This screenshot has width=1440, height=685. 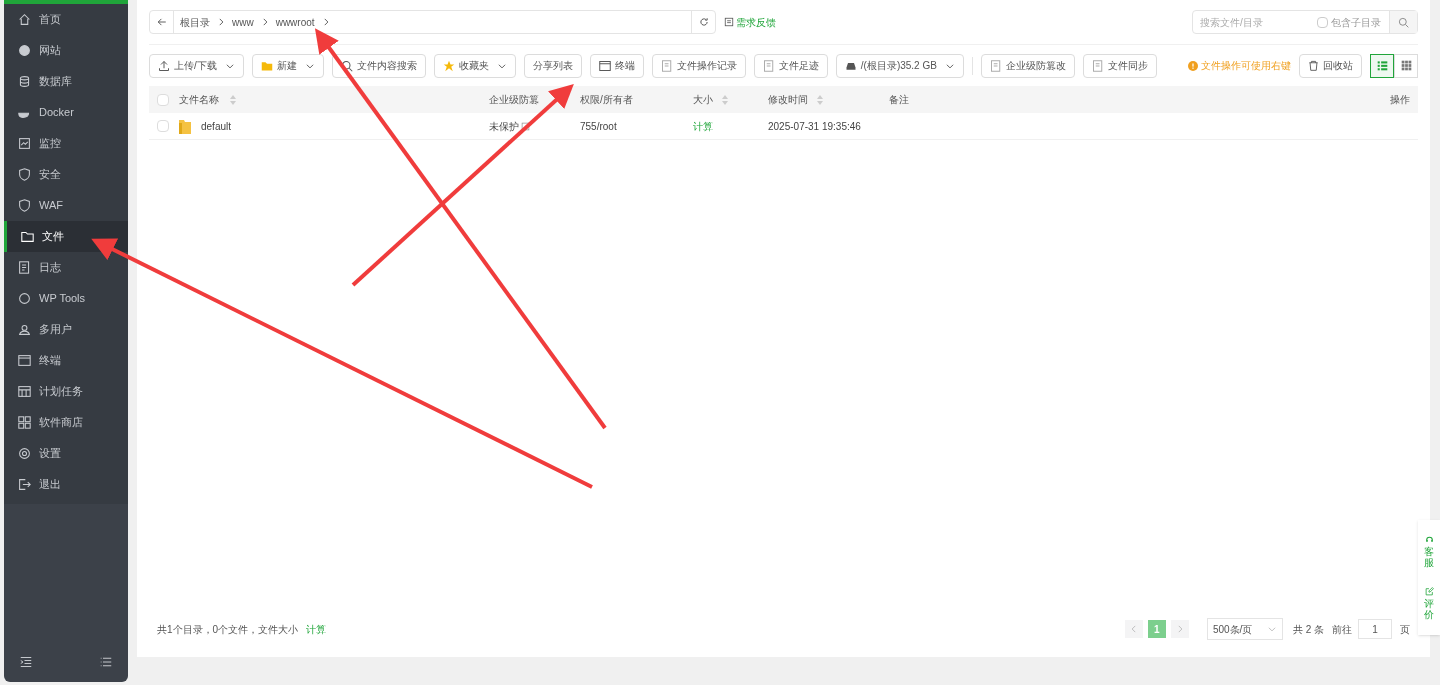 I want to click on path-bar: 根目录 www wwwroot, so click(x=432, y=22).